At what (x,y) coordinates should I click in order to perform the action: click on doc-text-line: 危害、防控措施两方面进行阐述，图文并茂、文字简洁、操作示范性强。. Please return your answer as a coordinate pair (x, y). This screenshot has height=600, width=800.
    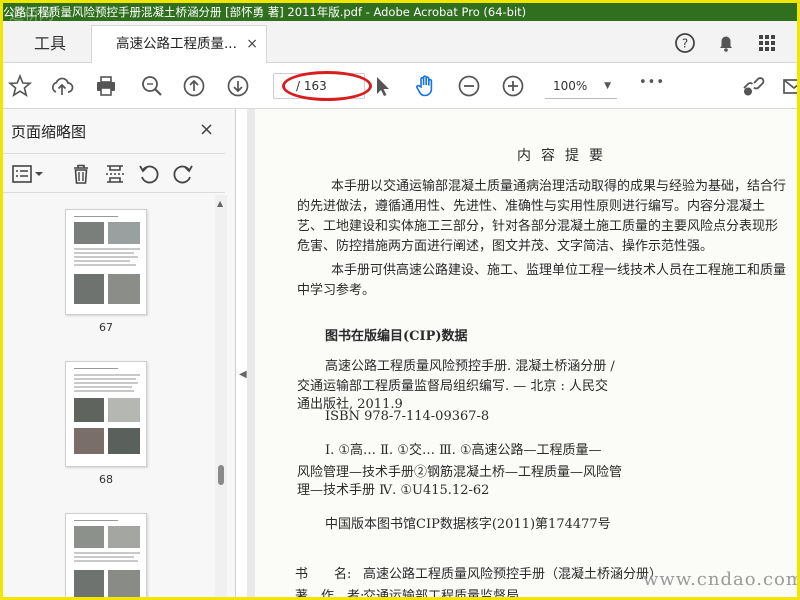
    Looking at the image, I should click on (505, 246).